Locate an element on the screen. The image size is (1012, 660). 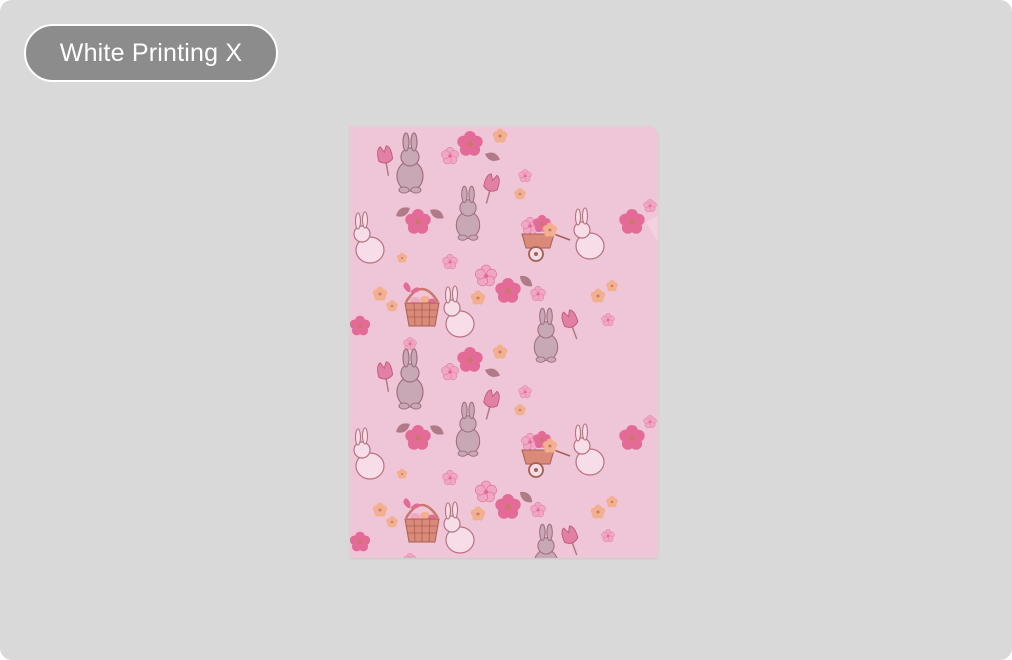
white-printing-label: White Printing X is located at coordinates (151, 52).